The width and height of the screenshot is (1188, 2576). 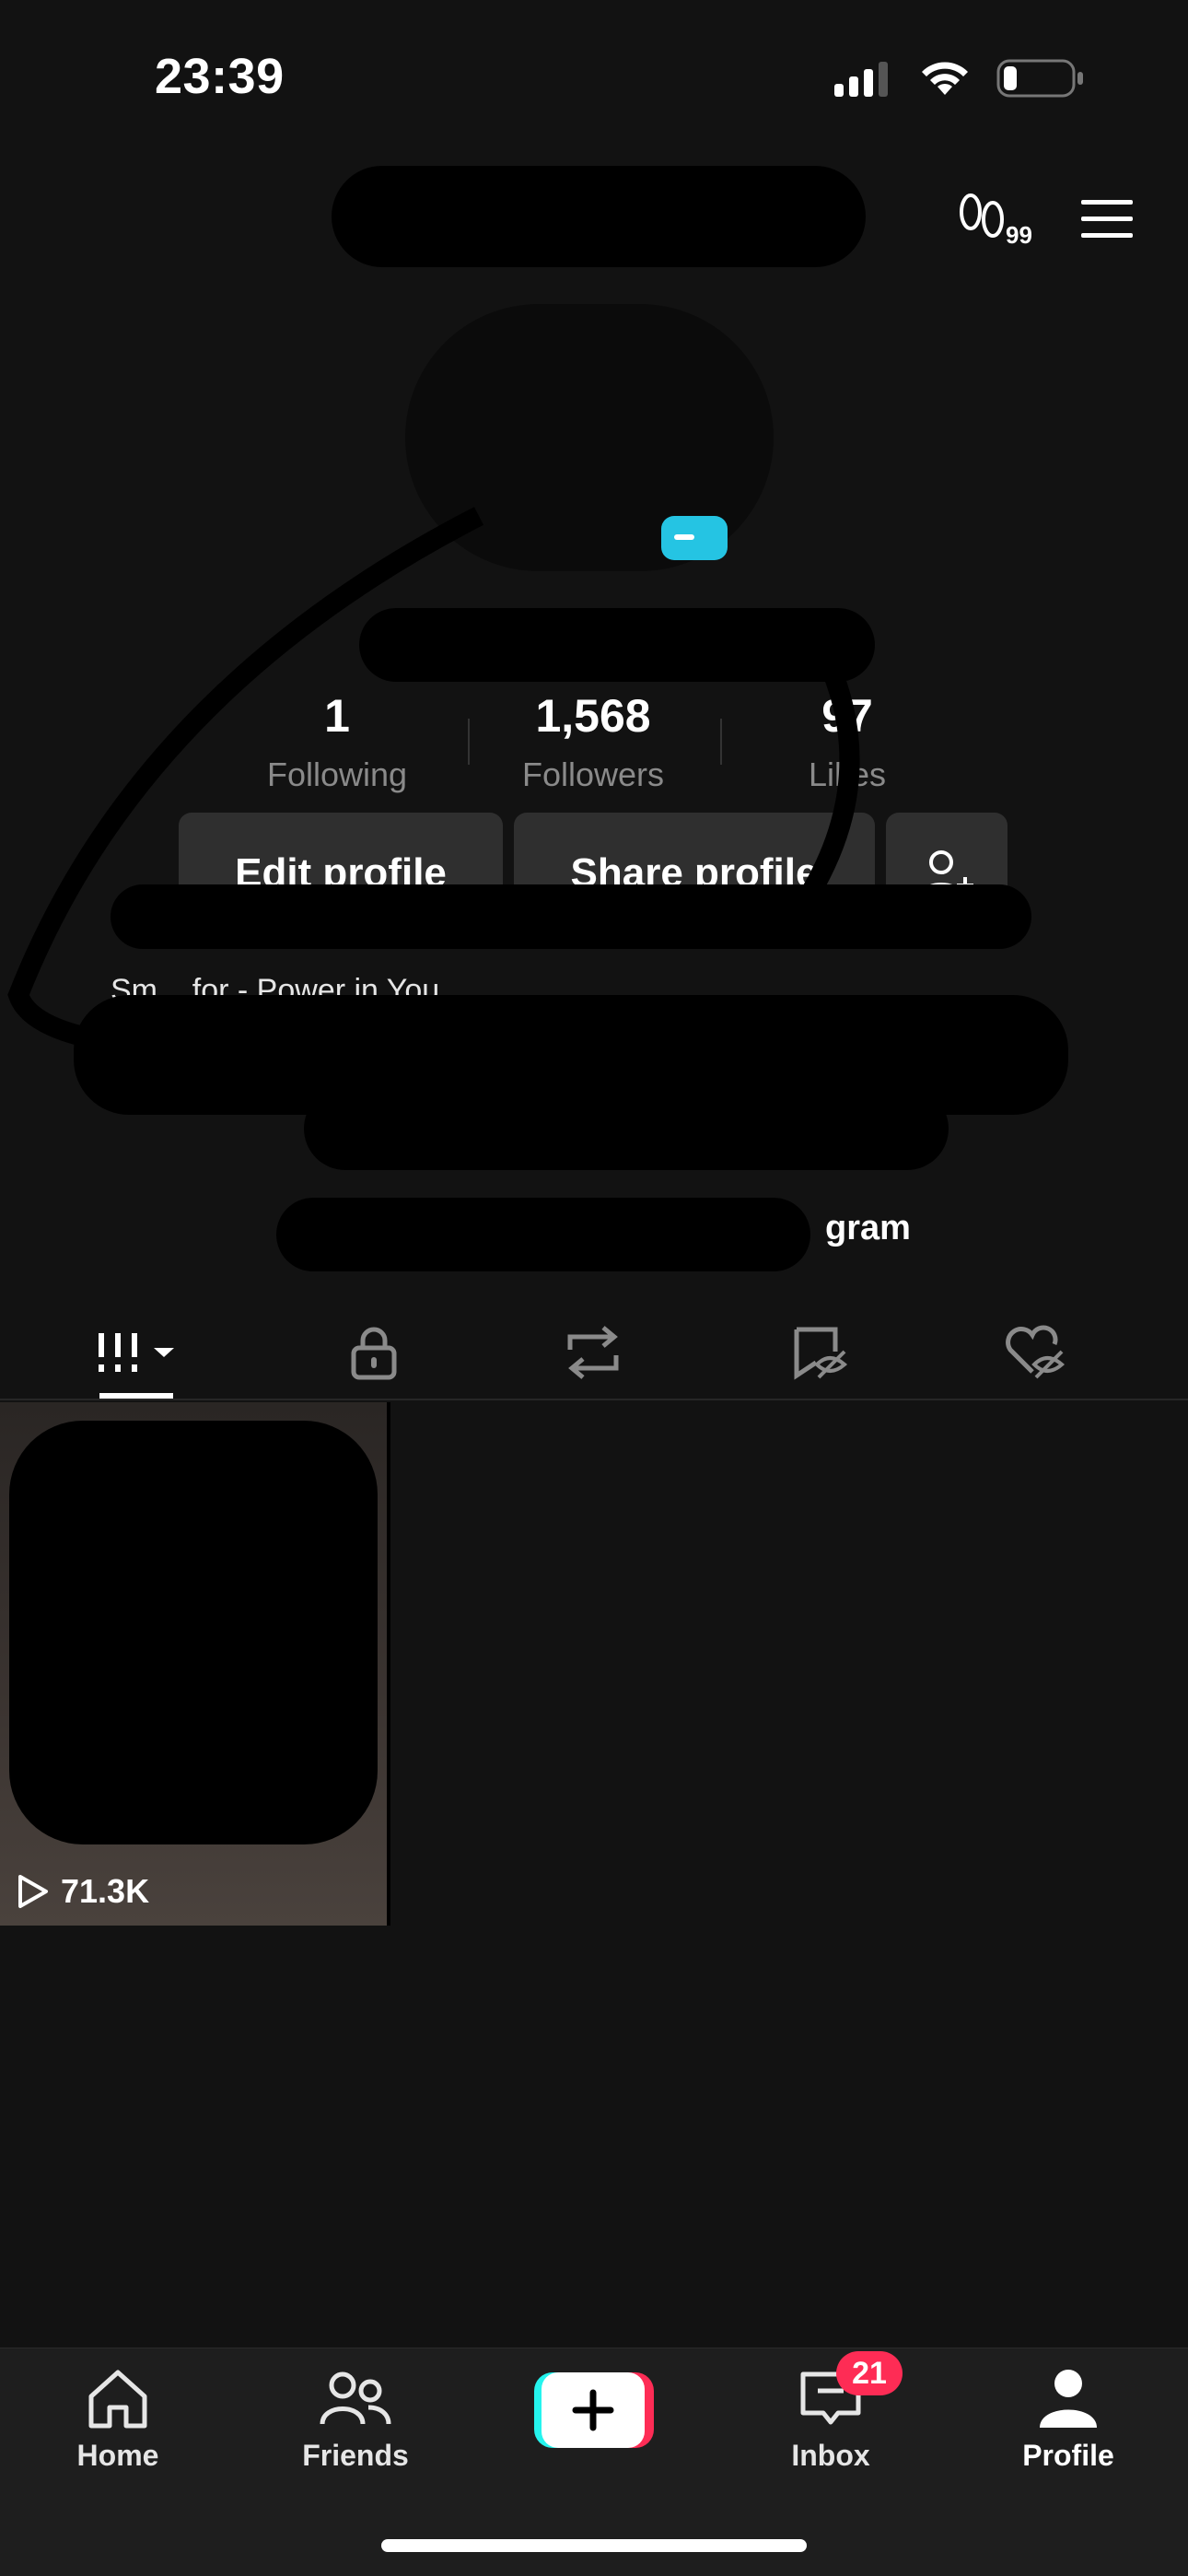 I want to click on nav-profile: Profile, so click(x=1068, y=2420).